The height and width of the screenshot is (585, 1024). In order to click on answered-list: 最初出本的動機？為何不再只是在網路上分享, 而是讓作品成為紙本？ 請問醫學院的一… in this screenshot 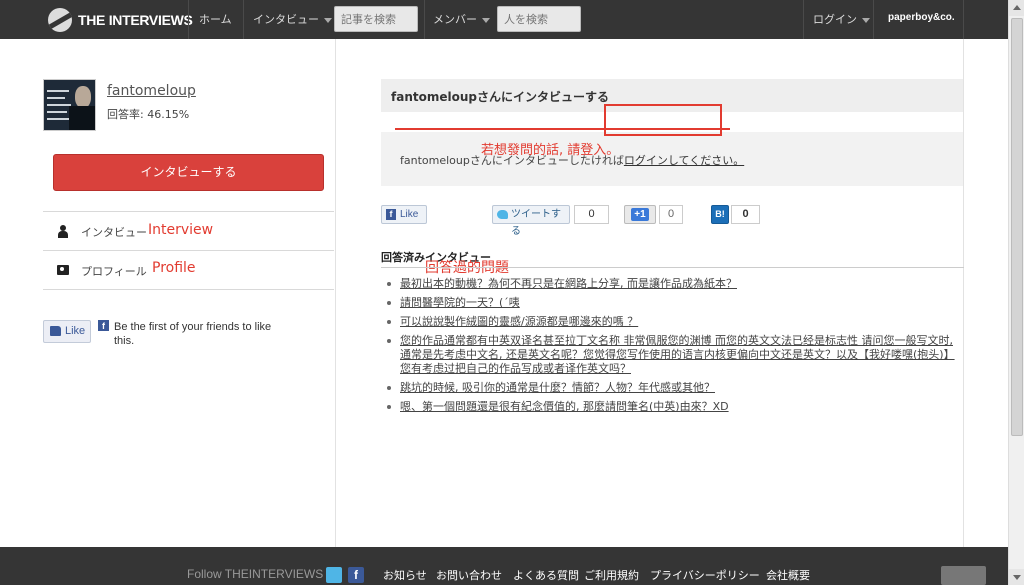, I will do `click(673, 348)`.